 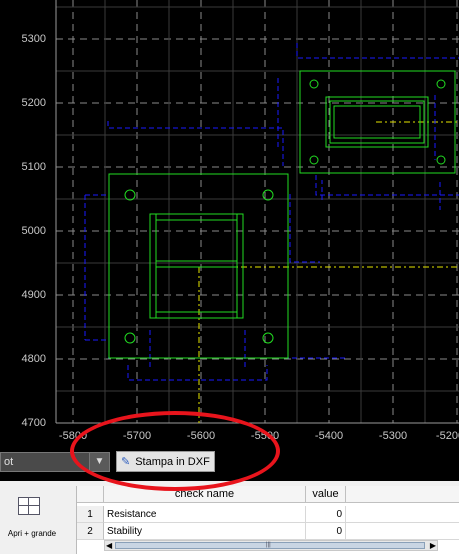 I want to click on y-tick-label: 4800, so click(x=33, y=359).